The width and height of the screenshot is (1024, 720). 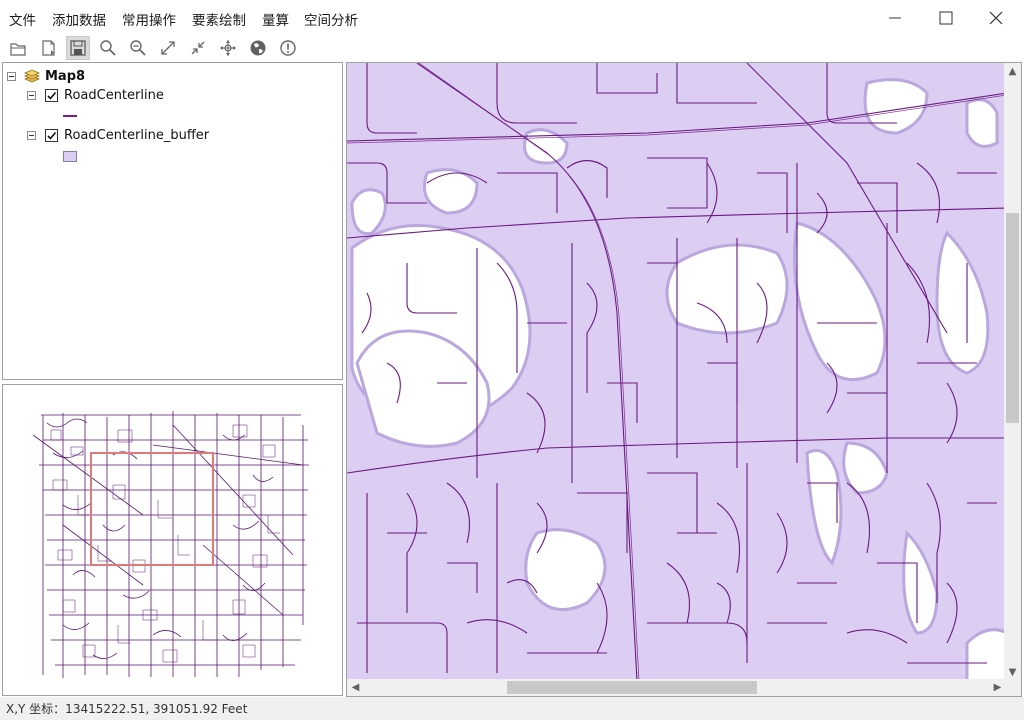 I want to click on open-document-button, so click(x=18, y=48).